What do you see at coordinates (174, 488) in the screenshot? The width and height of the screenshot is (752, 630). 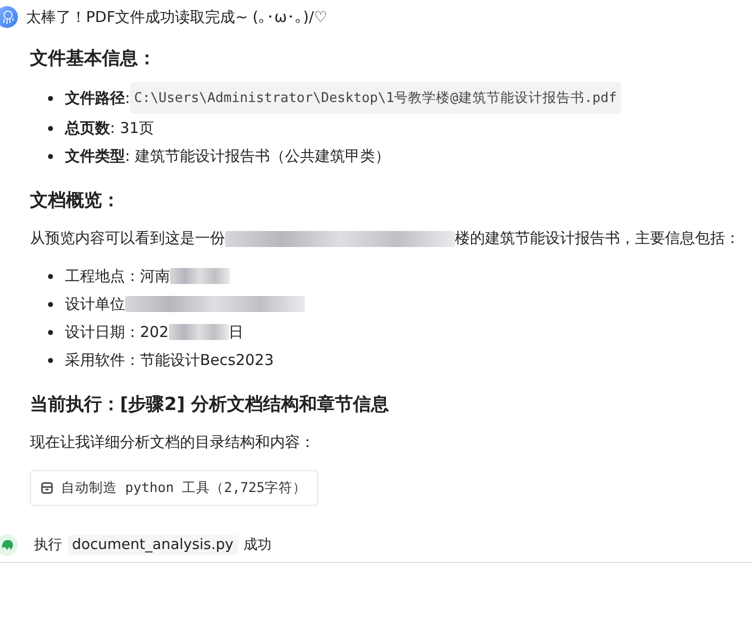 I see `tool-chip: 自动制造 python 工具（2,725字符）` at bounding box center [174, 488].